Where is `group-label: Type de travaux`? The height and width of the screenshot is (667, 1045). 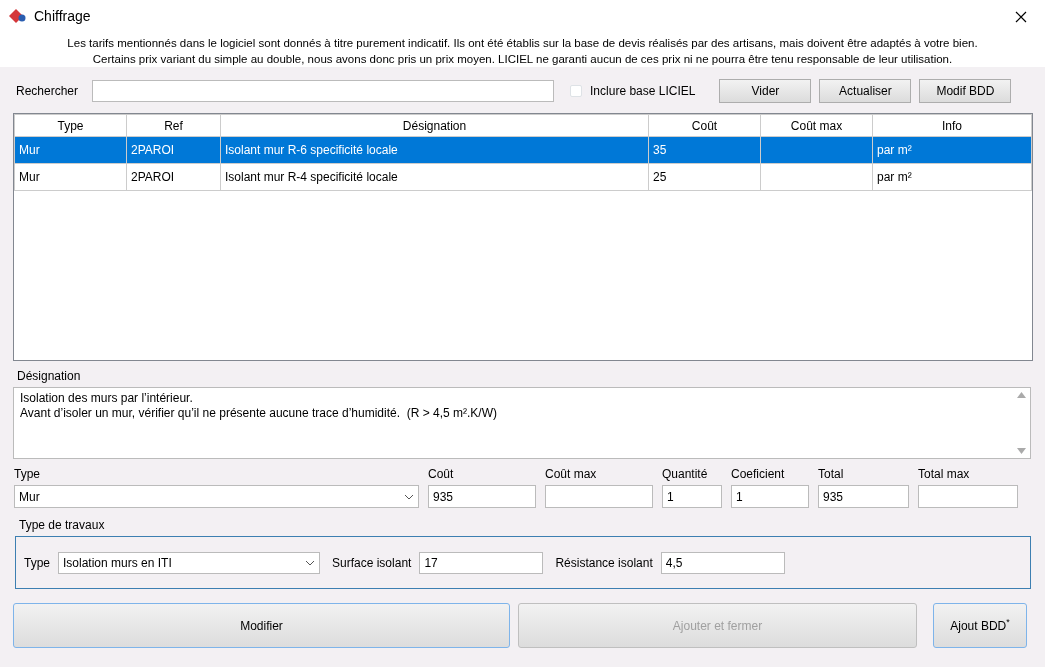
group-label: Type de travaux is located at coordinates (62, 525).